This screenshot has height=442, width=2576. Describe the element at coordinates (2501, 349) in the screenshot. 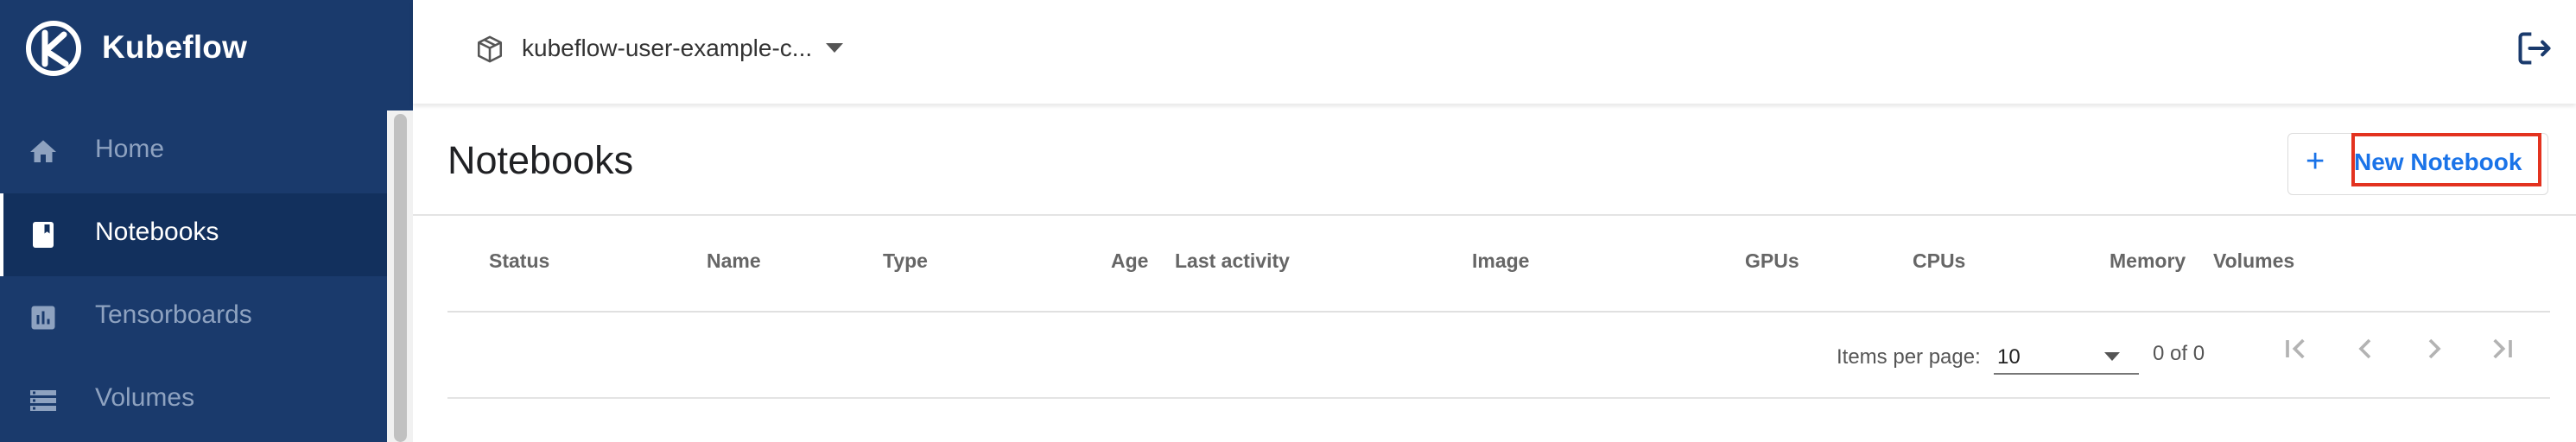

I see `last-page-icon` at that location.